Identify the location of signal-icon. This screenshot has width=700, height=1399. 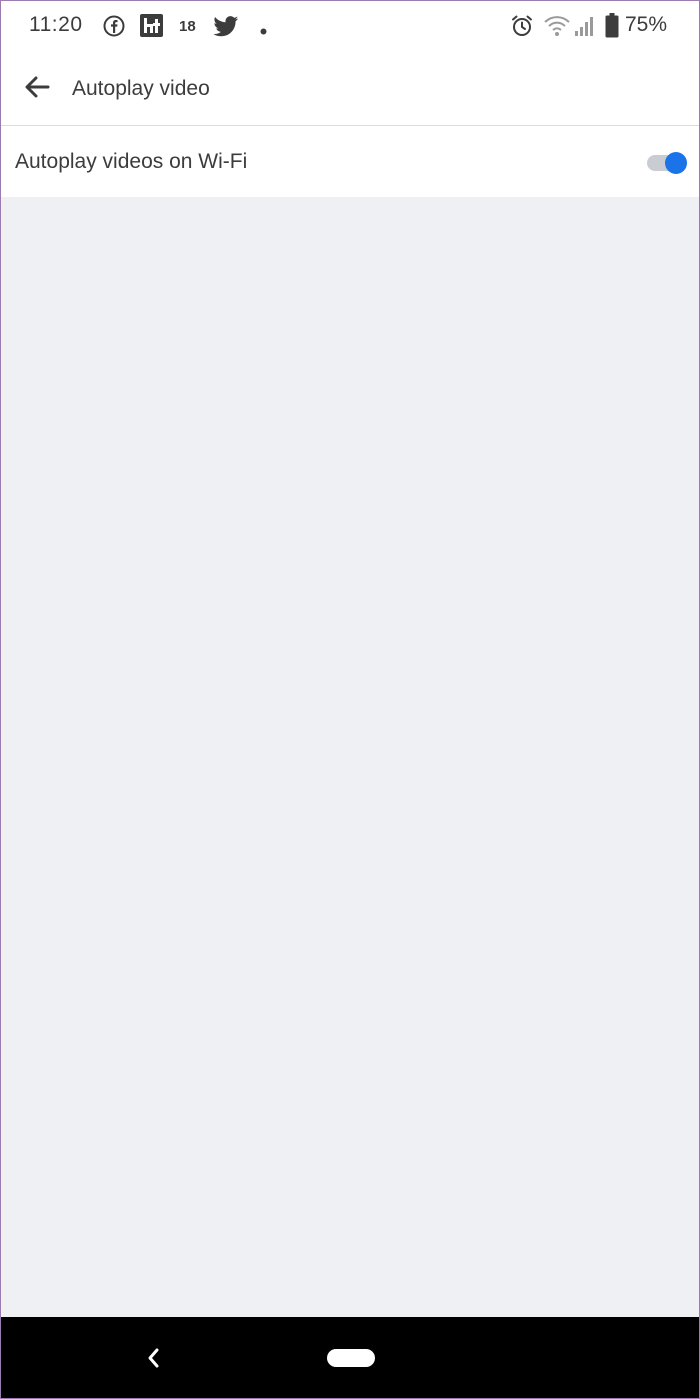
(584, 28).